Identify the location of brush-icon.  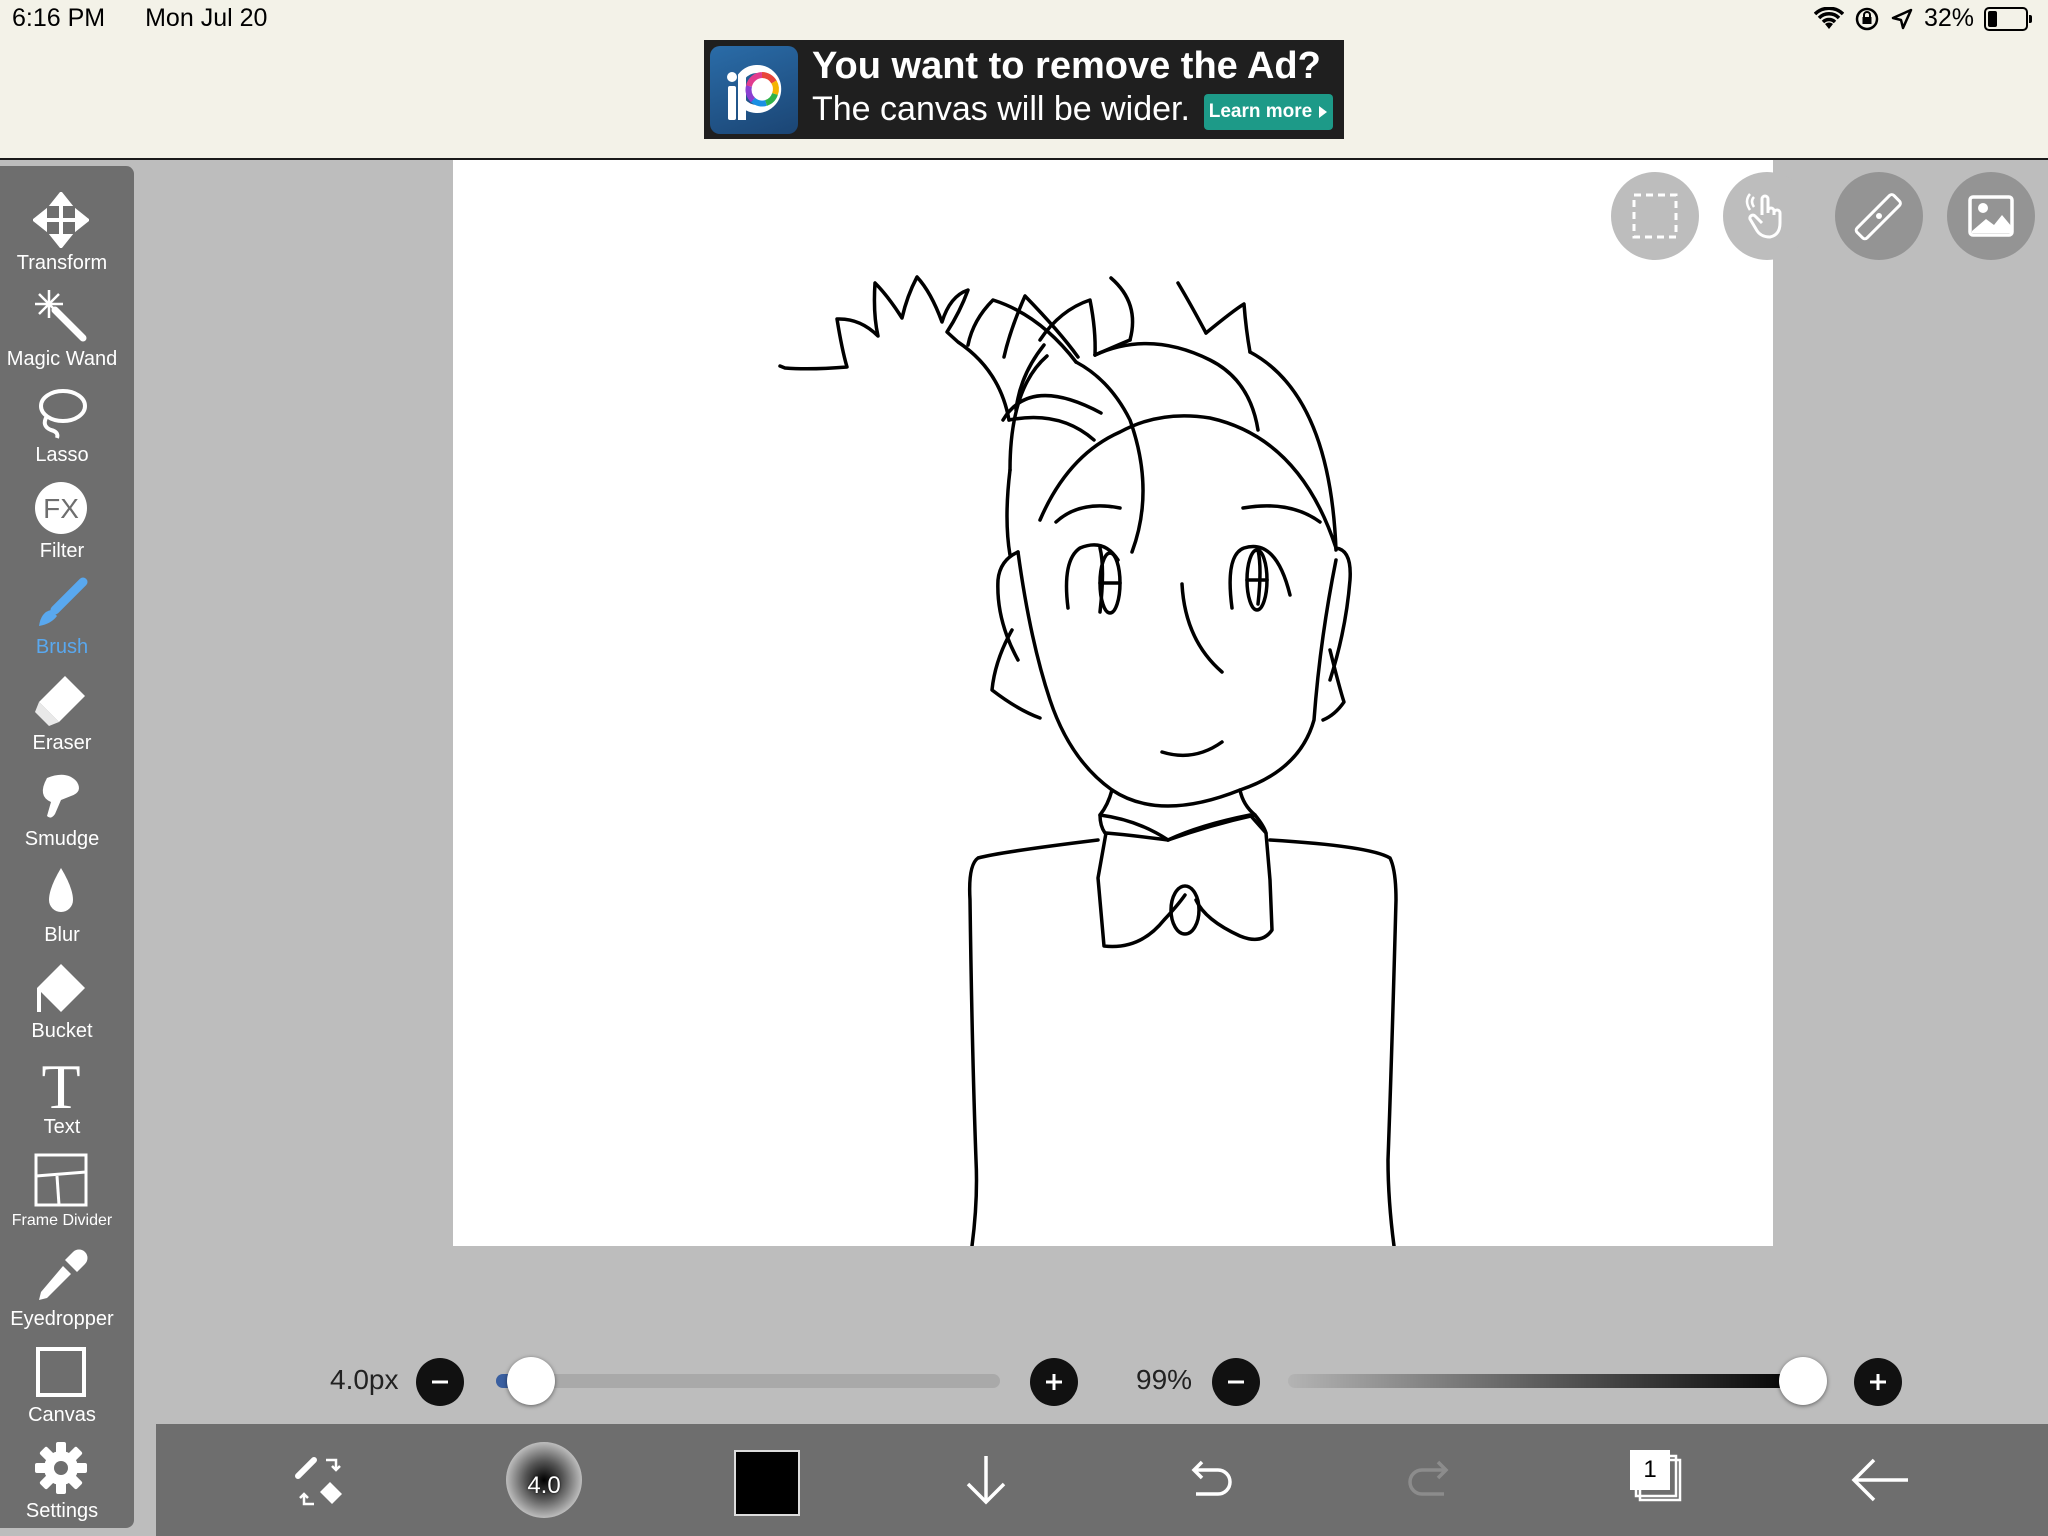
(63, 601).